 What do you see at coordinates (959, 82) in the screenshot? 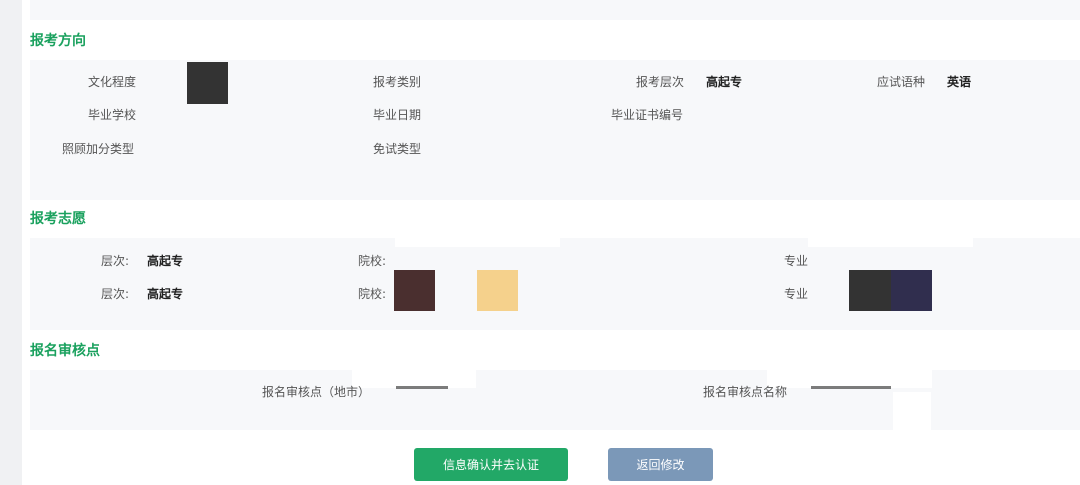
I see `language-value: 英语` at bounding box center [959, 82].